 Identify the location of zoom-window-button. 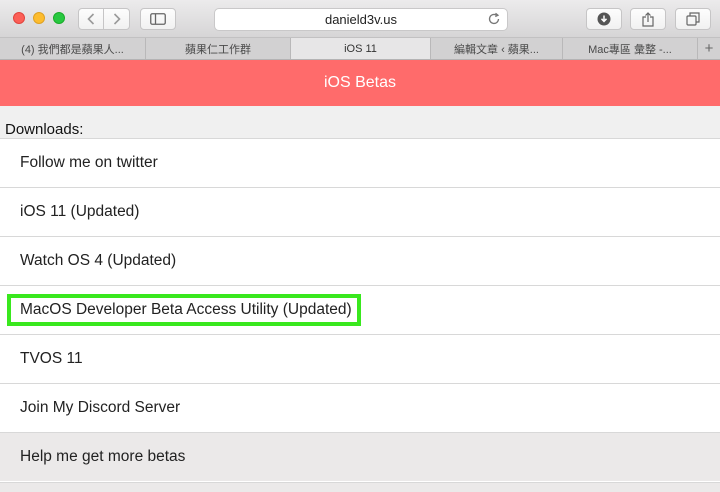
(59, 18).